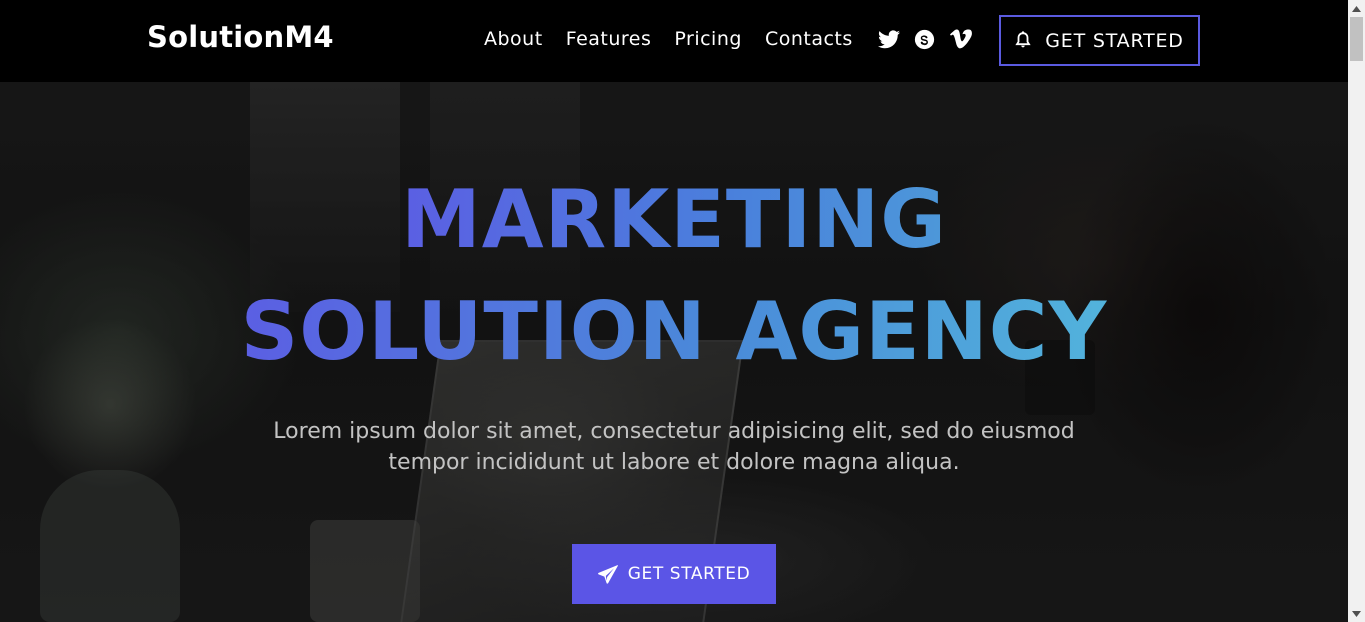 This screenshot has height=622, width=1365. What do you see at coordinates (609, 39) in the screenshot?
I see `nav-link-features: Features` at bounding box center [609, 39].